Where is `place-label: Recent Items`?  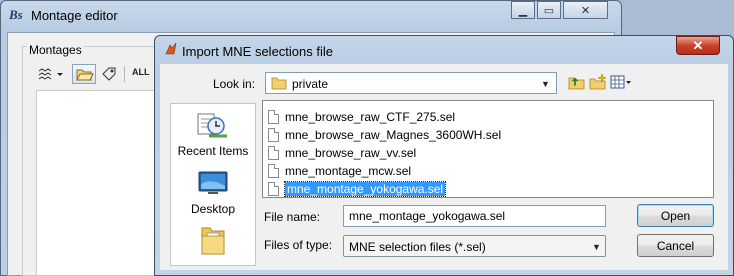
place-label: Recent Items is located at coordinates (213, 151).